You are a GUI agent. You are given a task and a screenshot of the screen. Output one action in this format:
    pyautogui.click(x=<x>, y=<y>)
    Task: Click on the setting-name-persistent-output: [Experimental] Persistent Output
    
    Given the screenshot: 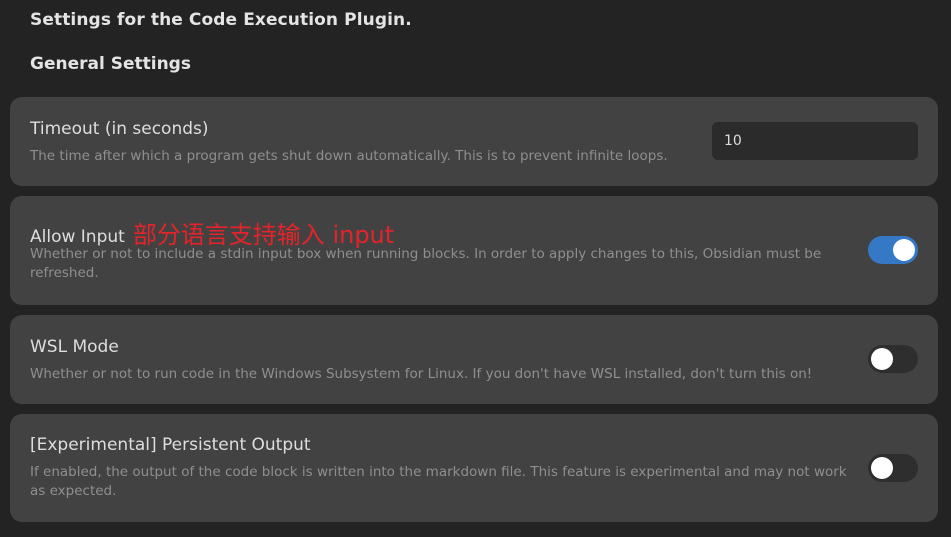 What is the action you would take?
    pyautogui.click(x=170, y=445)
    